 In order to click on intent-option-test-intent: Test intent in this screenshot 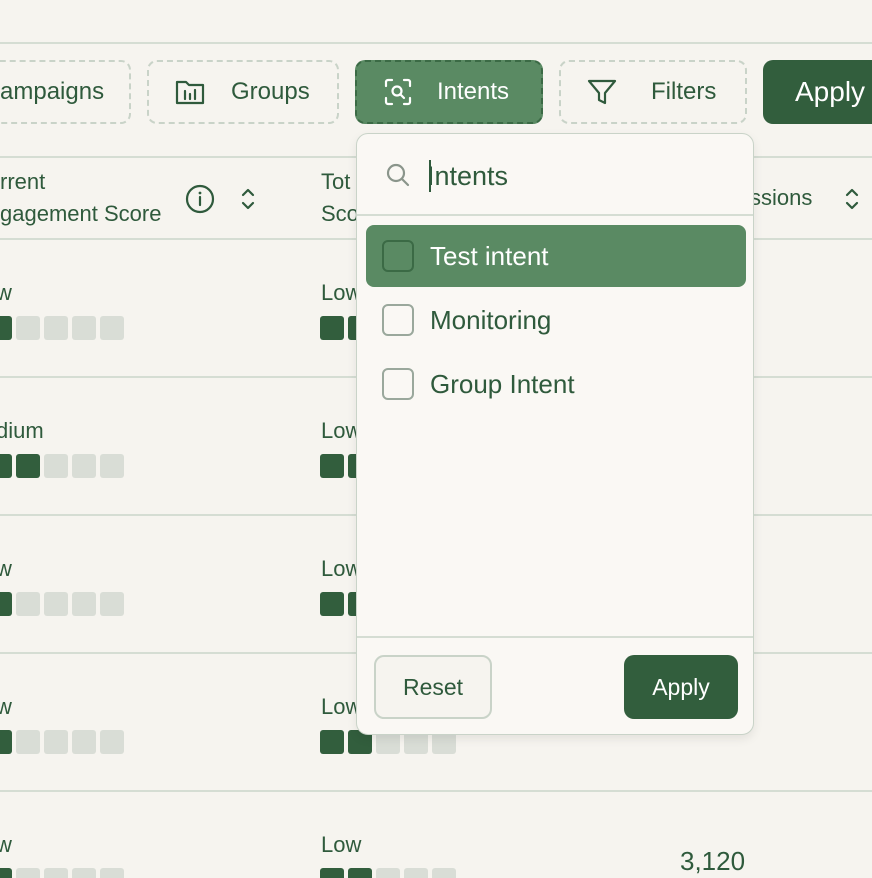, I will do `click(556, 256)`.